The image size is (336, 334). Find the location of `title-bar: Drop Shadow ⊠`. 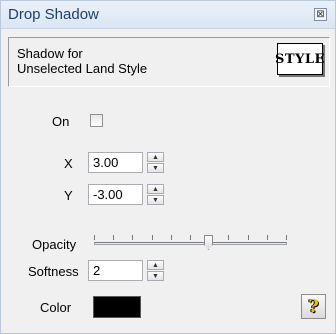

title-bar: Drop Shadow ⊠ is located at coordinates (168, 15).